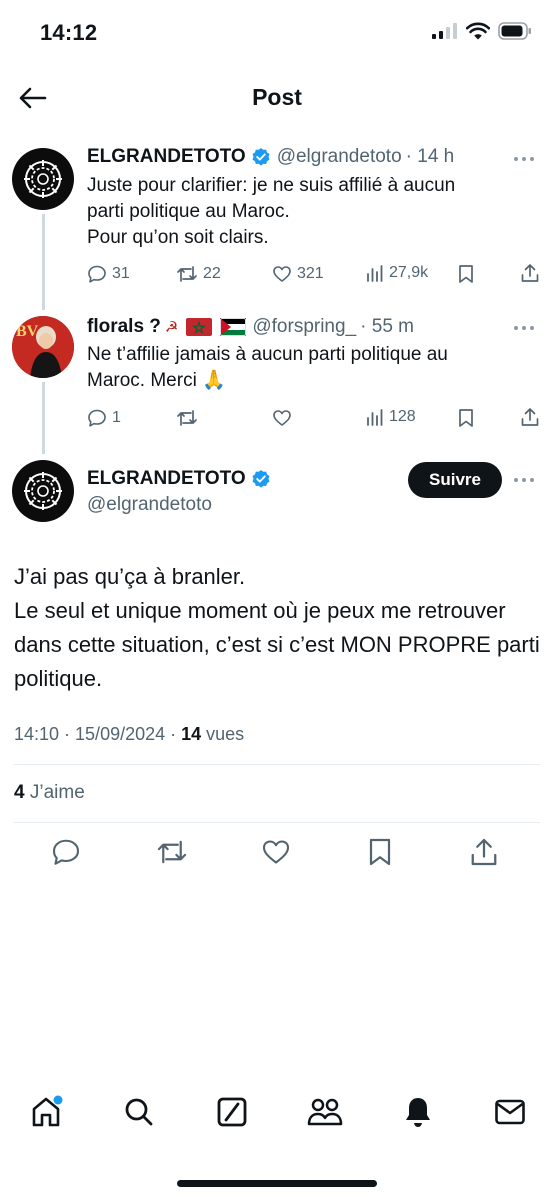 The height and width of the screenshot is (1200, 554). I want to click on home-icon, so click(47, 1111).